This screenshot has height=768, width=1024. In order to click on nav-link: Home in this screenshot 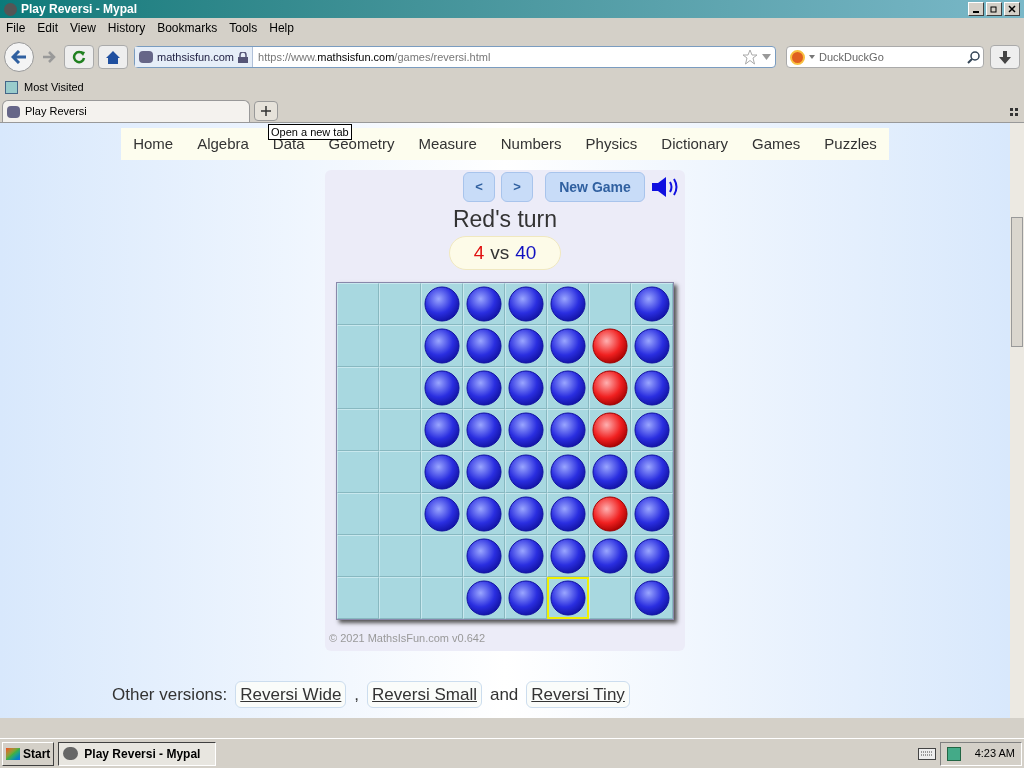, I will do `click(153, 144)`.